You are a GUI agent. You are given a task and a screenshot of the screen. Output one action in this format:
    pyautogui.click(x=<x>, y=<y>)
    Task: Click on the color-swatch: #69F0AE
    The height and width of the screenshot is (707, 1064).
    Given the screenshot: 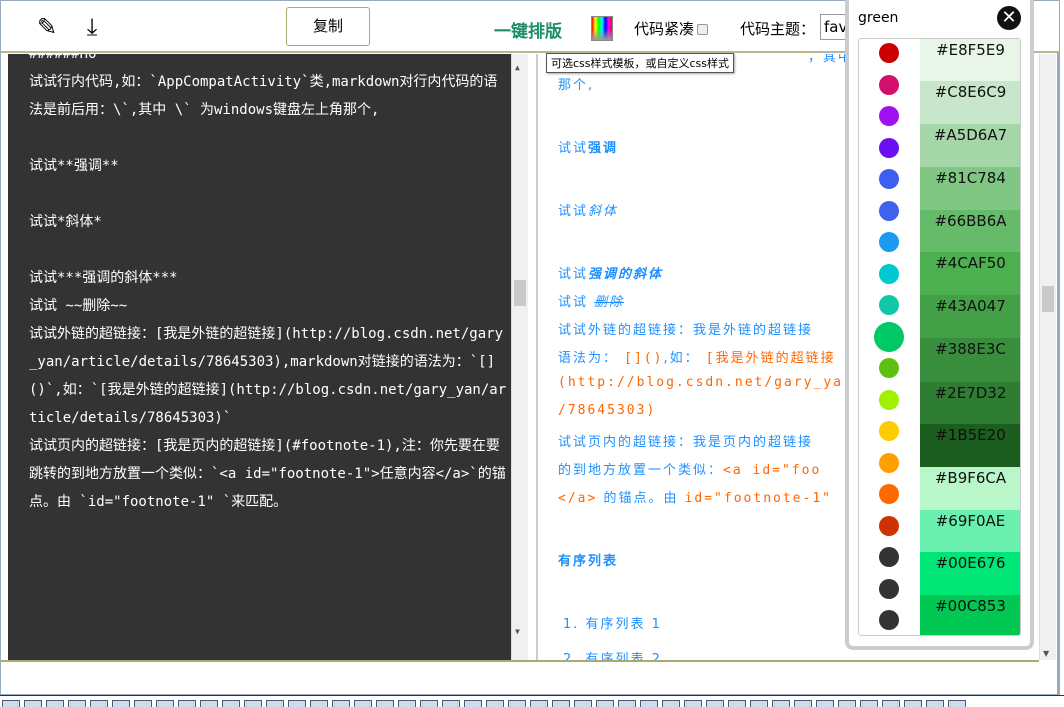 What is the action you would take?
    pyautogui.click(x=970, y=531)
    